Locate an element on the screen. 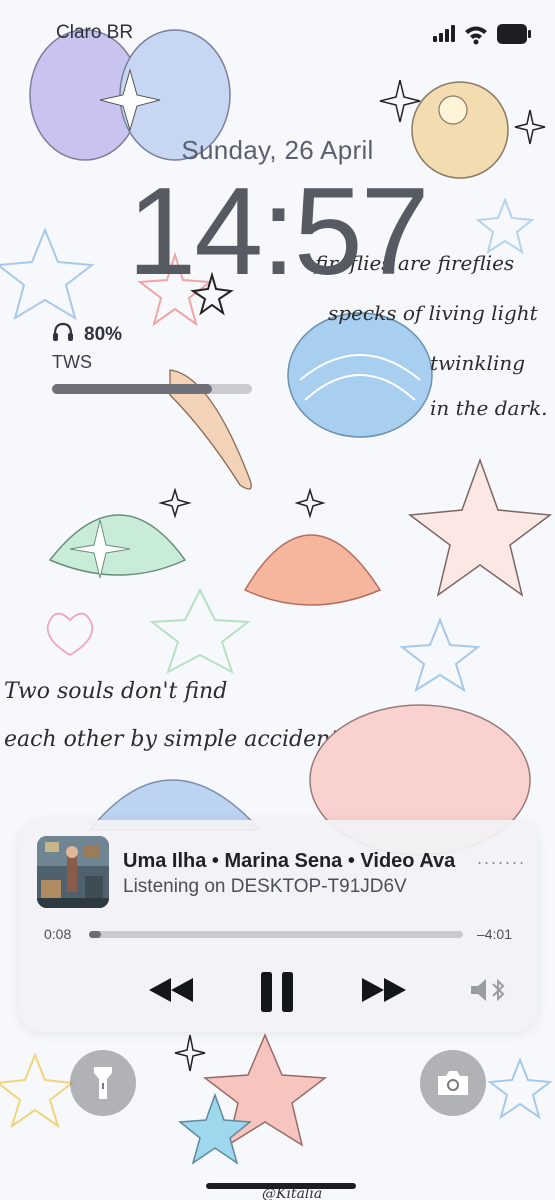  forward-icon is located at coordinates (384, 990).